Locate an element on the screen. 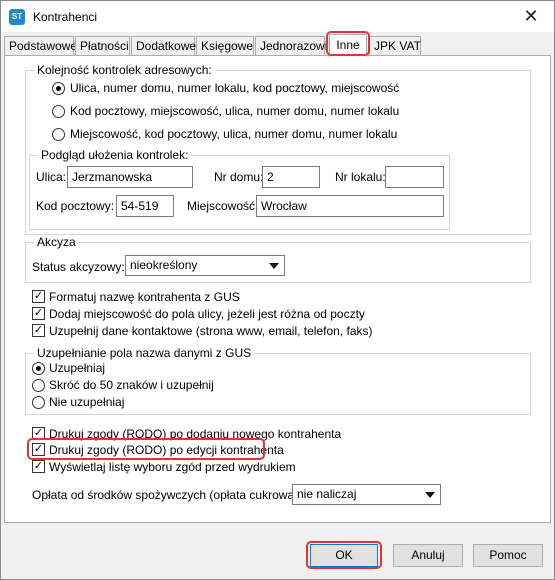 This screenshot has width=555, height=580. format-gus-name-label: Formatuj nazwę kontrahenta z GUS is located at coordinates (144, 297).